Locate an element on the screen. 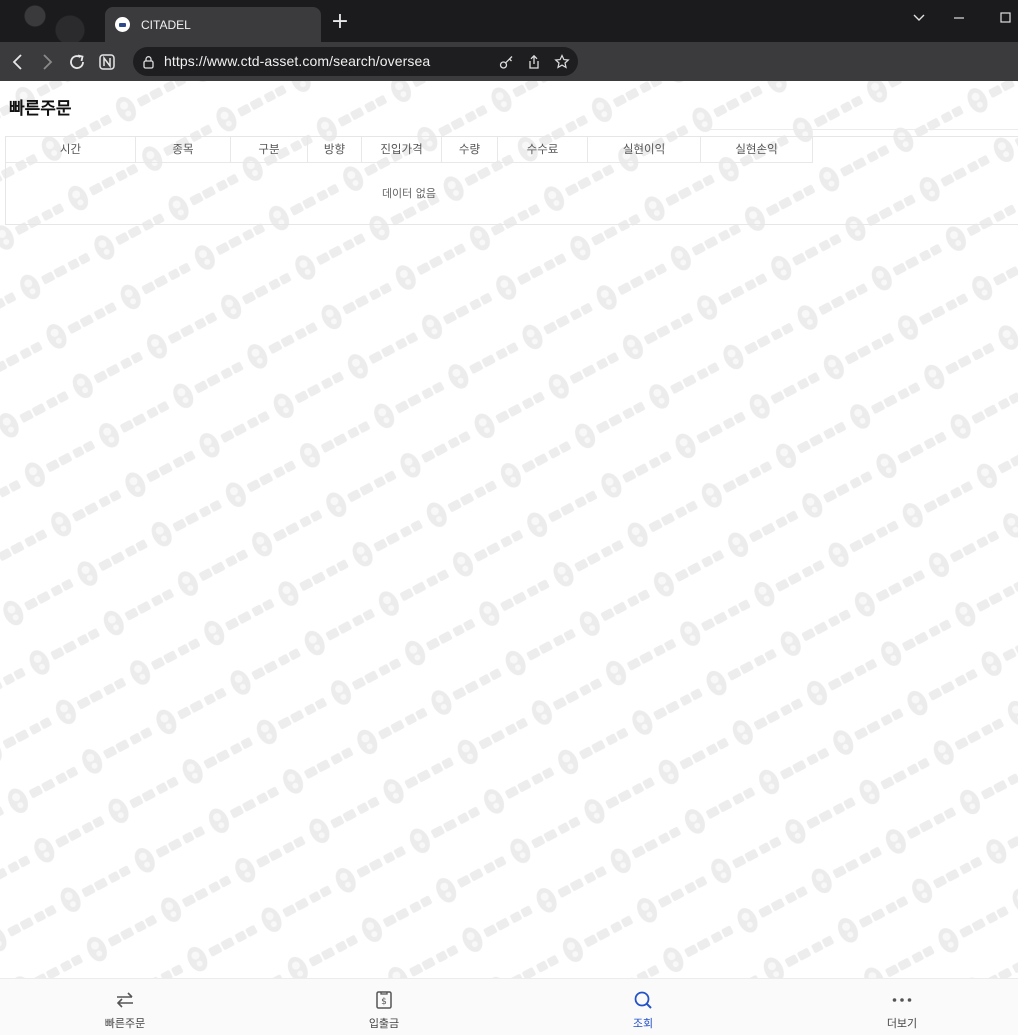 This screenshot has width=1018, height=1036. column-header: 시간 is located at coordinates (71, 149).